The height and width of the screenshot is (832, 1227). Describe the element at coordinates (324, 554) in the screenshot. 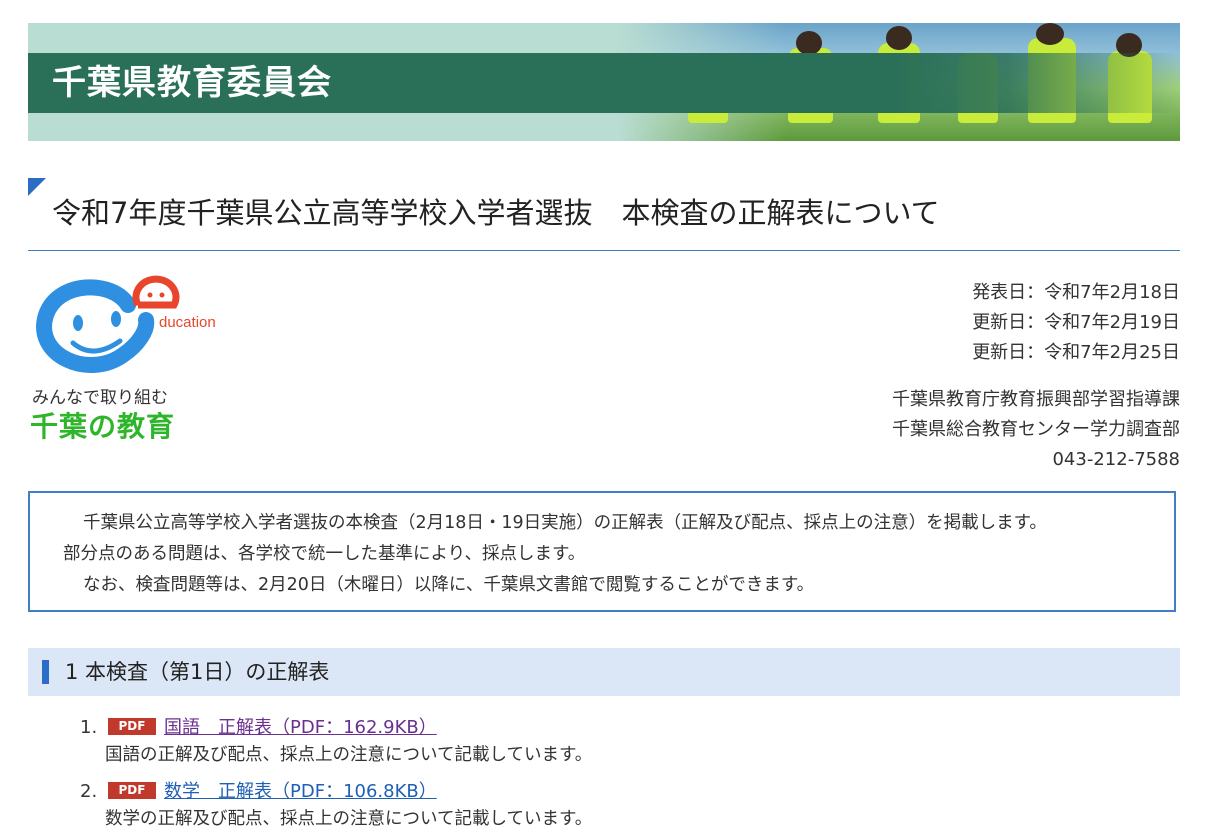

I see `notice-line-2: 部分点のある問題は、各学校で統一した基準により、採点します。` at that location.